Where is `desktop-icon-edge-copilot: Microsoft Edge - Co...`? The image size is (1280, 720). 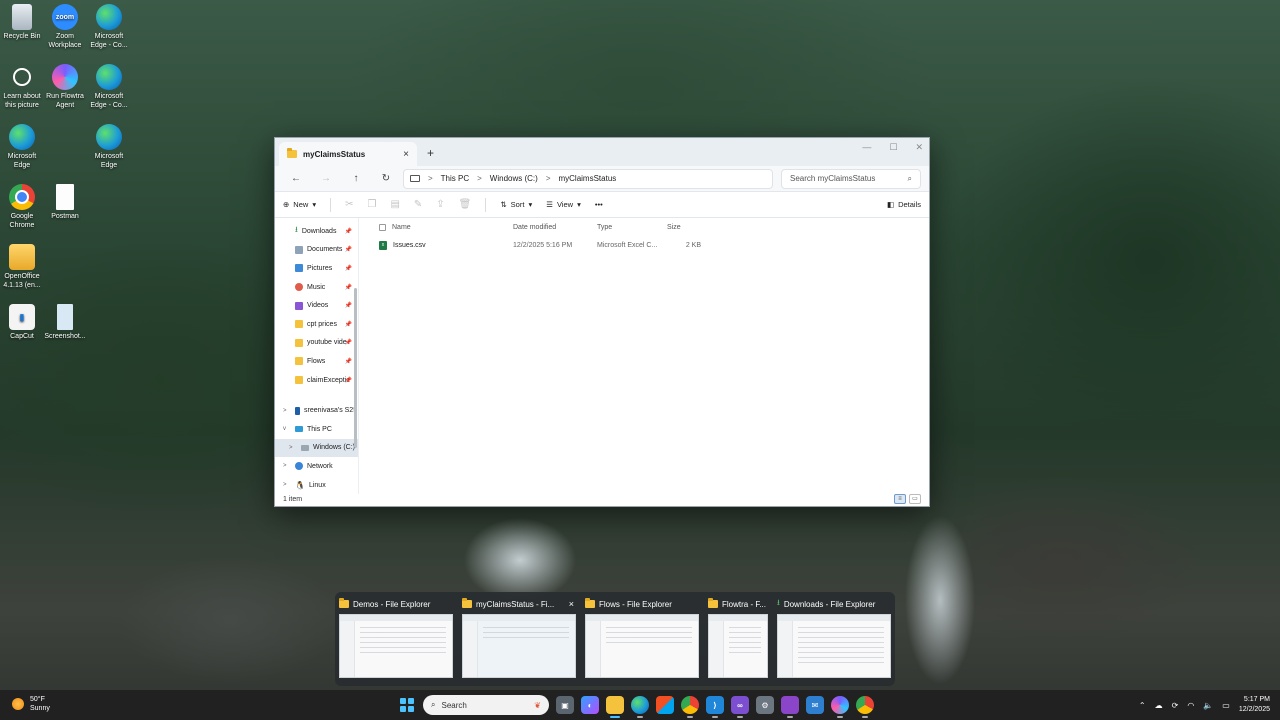
desktop-icon-edge-copilot: Microsoft Edge - Co... is located at coordinates (109, 27).